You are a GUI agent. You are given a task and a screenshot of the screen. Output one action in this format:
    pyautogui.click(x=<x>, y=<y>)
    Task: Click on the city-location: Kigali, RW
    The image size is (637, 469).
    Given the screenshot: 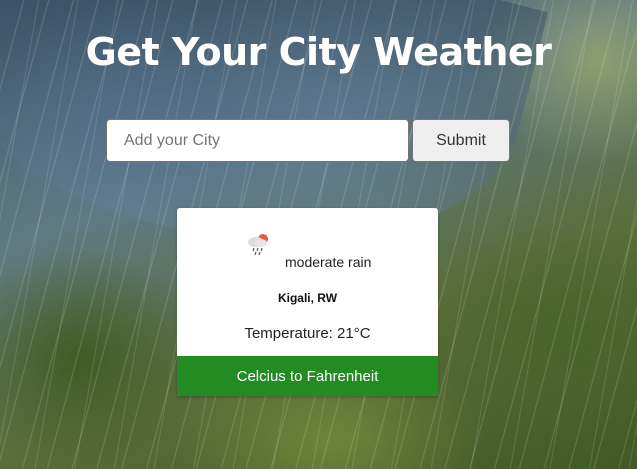 What is the action you would take?
    pyautogui.click(x=307, y=298)
    